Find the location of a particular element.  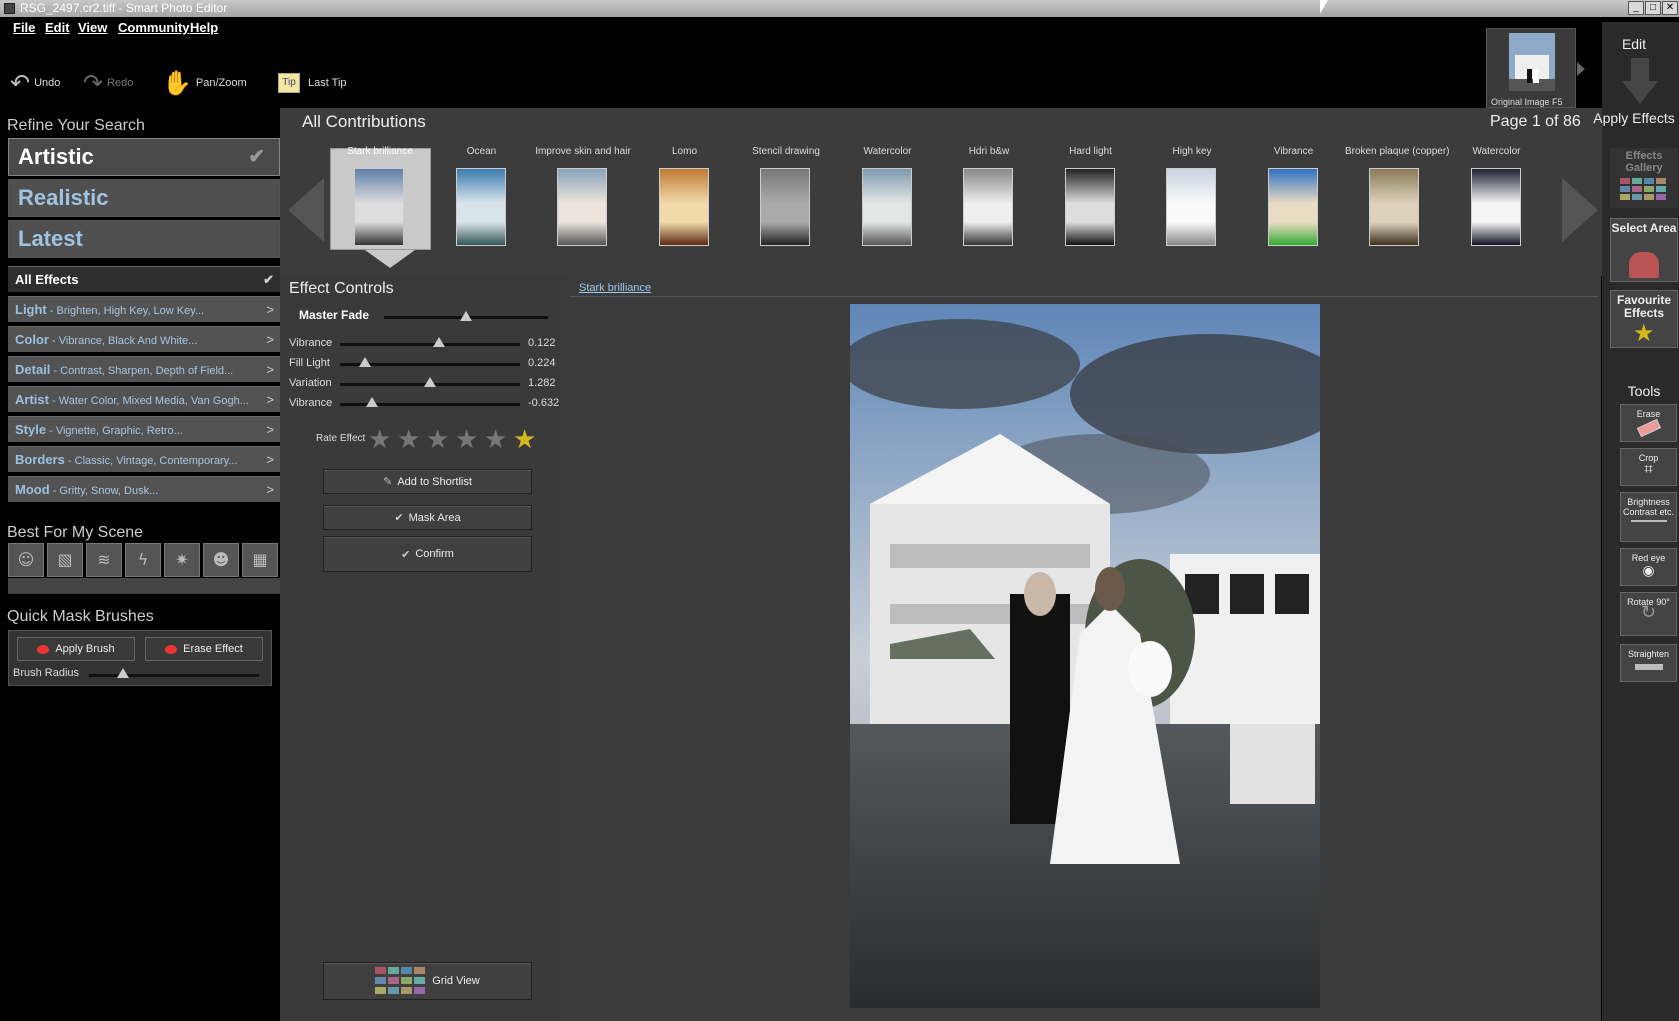

add-to-shortlist-button: ✎ Add to Shortlist is located at coordinates (427, 481).